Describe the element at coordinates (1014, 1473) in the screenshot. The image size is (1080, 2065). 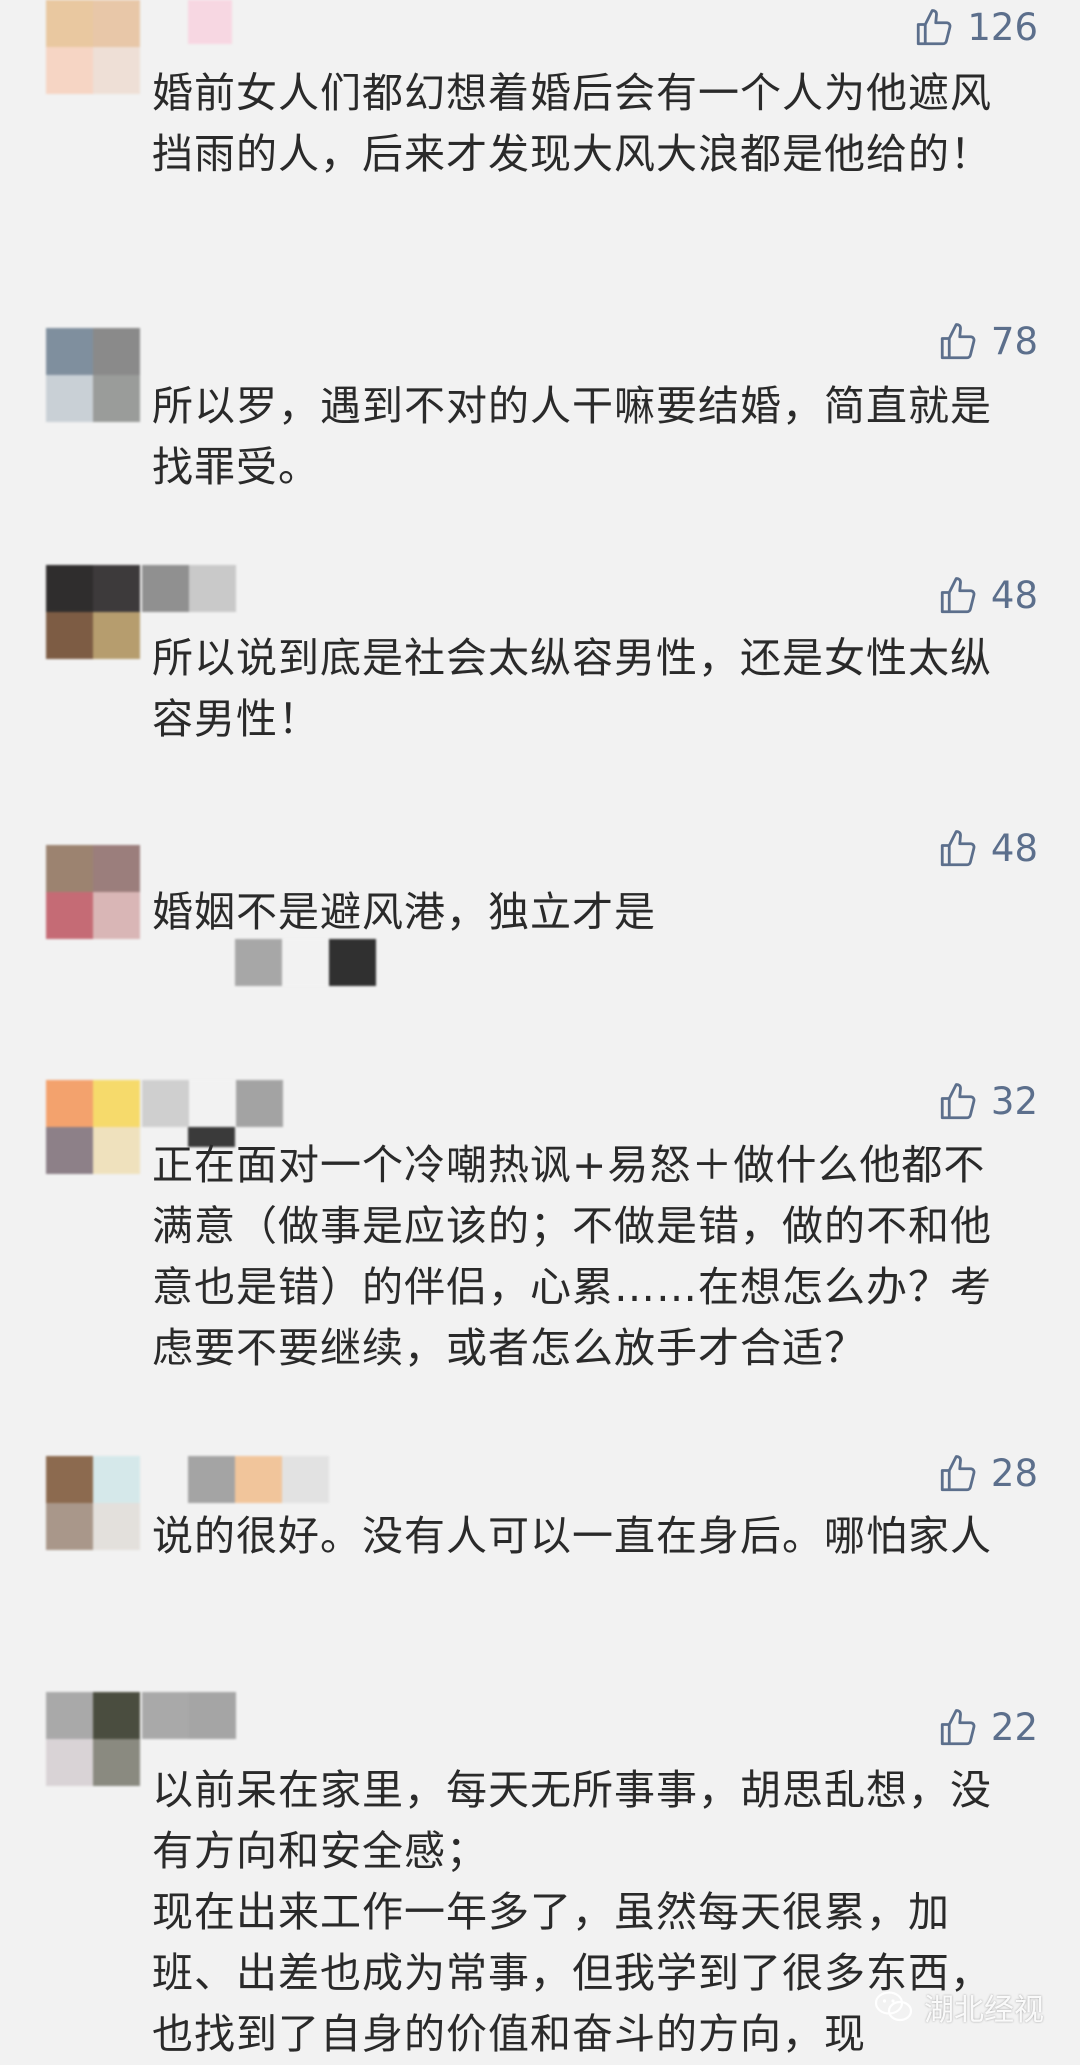
I see `like-count: 28` at that location.